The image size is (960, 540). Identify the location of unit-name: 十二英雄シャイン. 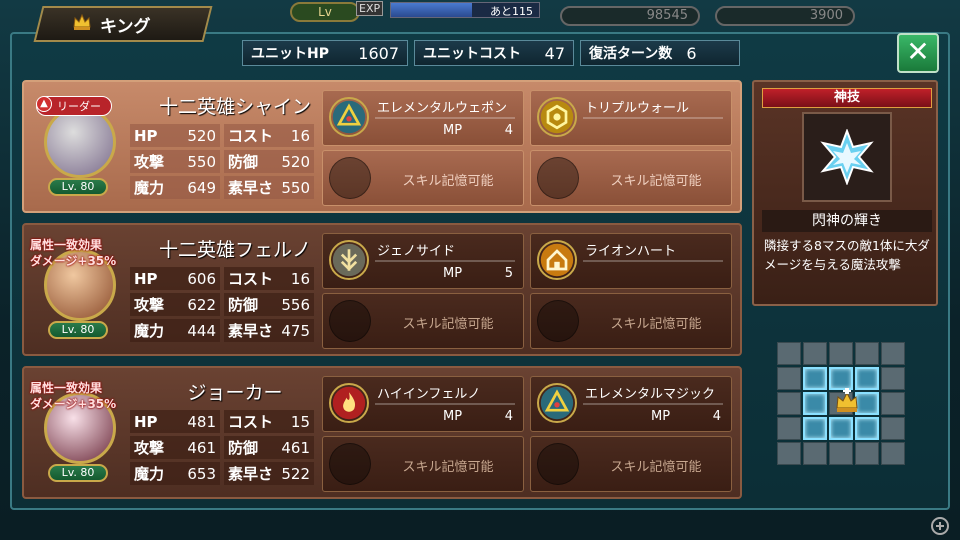
(234, 107).